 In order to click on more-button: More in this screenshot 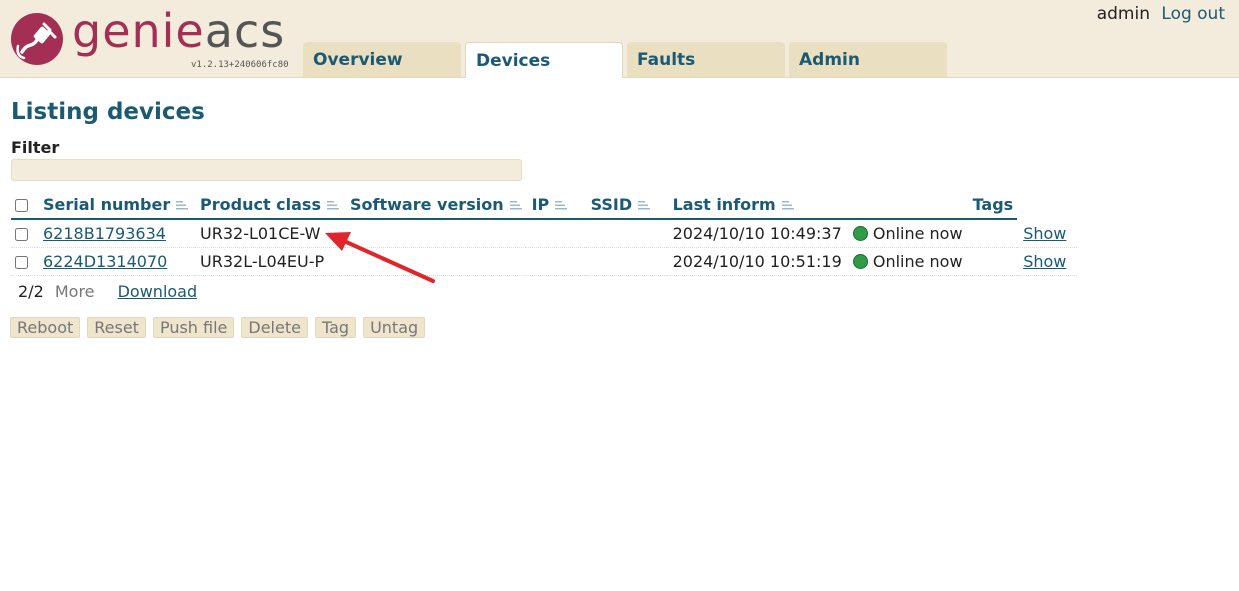, I will do `click(75, 291)`.